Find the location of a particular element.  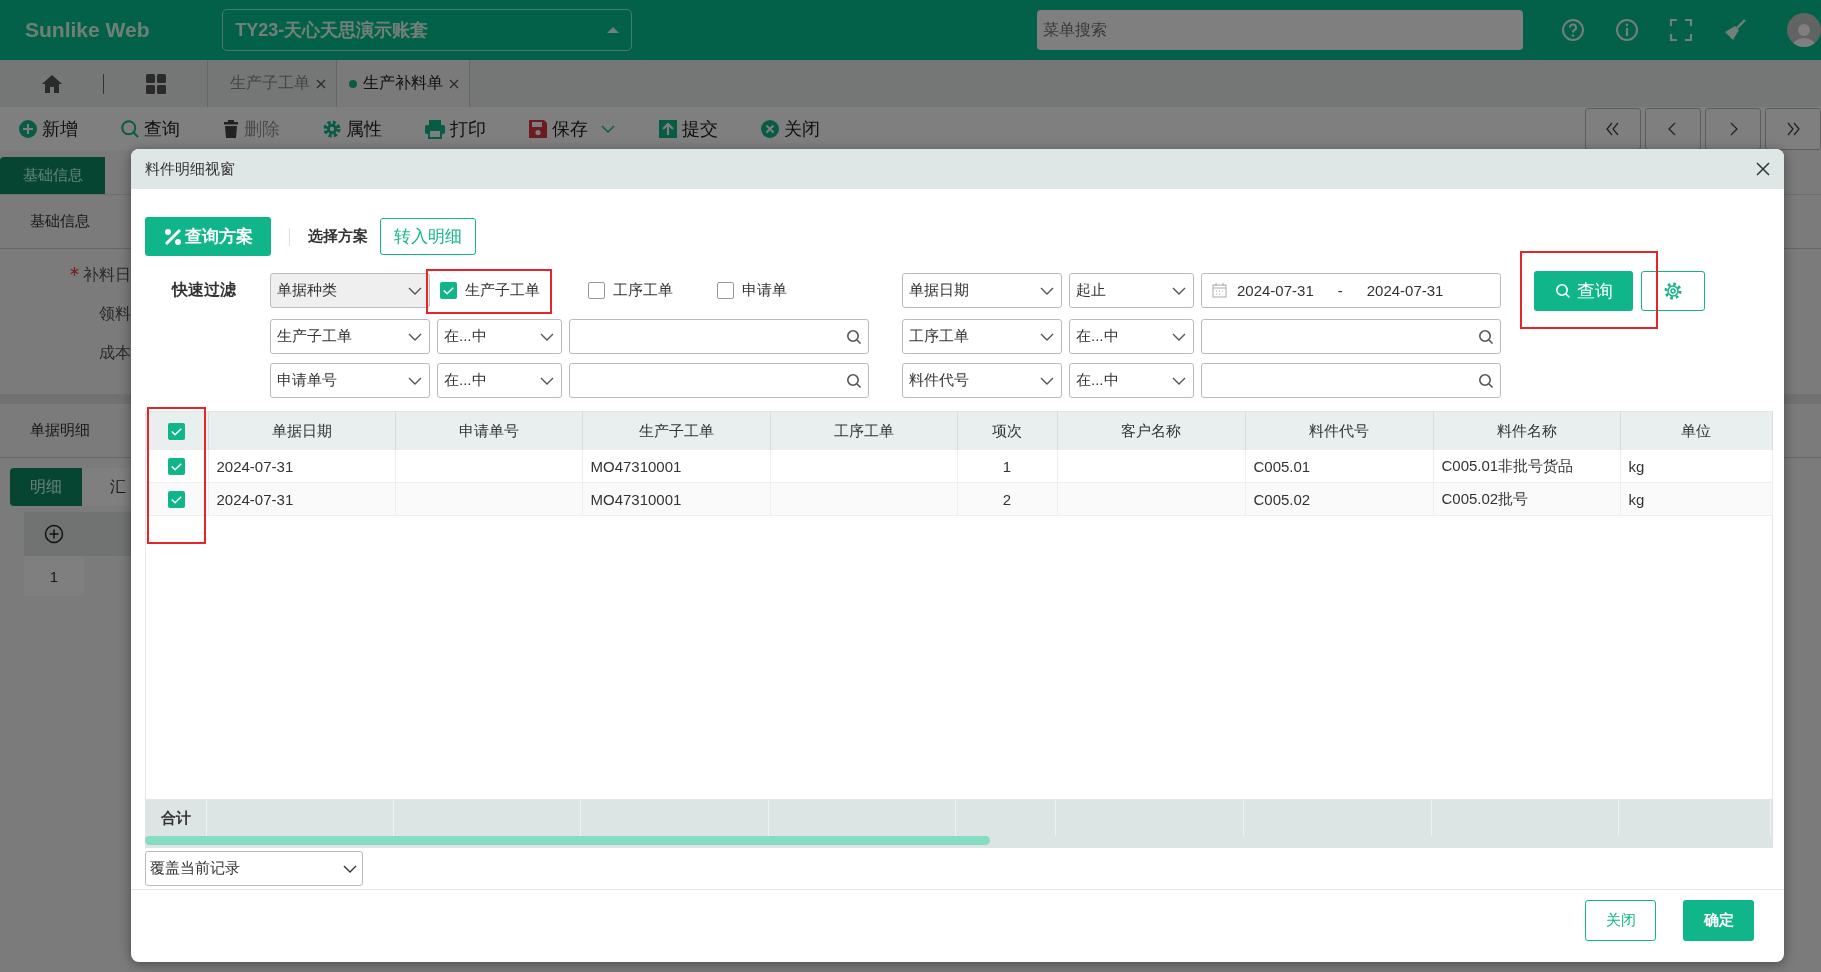

dropdown: 起止 is located at coordinates (1131, 290).